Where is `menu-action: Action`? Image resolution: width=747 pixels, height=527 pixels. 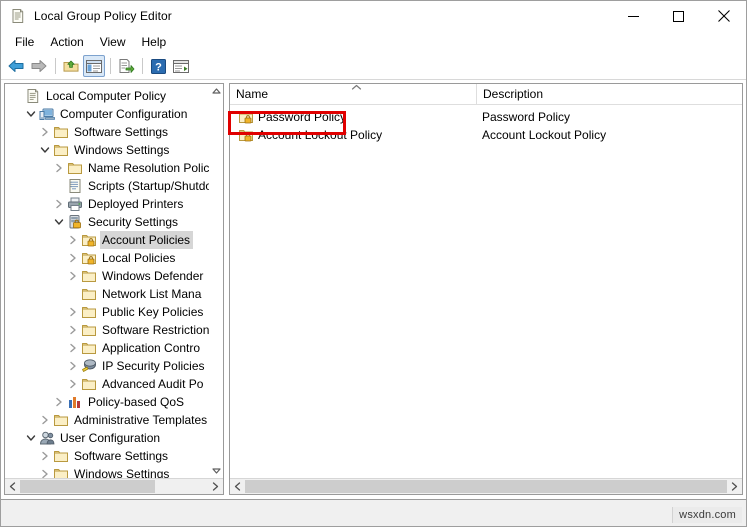 menu-action: Action is located at coordinates (66, 42).